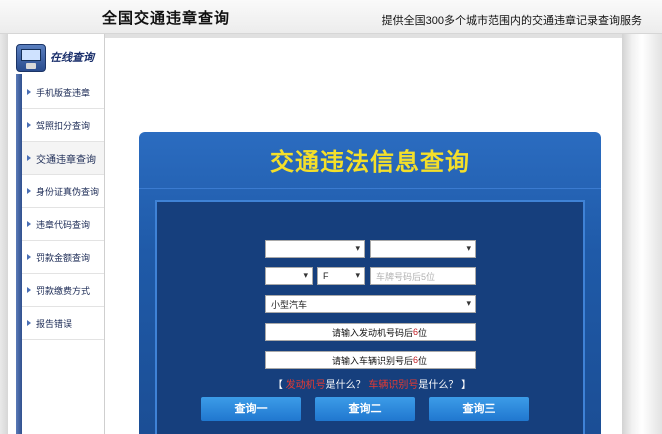  I want to click on sidebar-item-label: 报告错误, so click(54, 323).